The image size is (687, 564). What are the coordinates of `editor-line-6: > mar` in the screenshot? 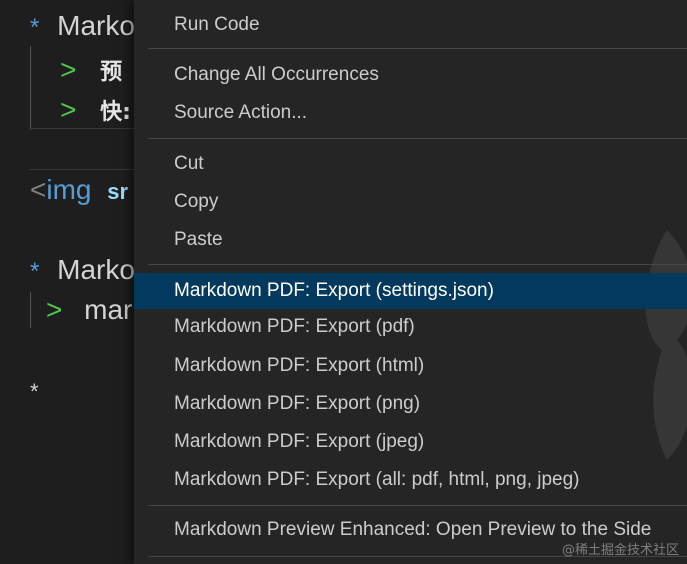 It's located at (89, 310).